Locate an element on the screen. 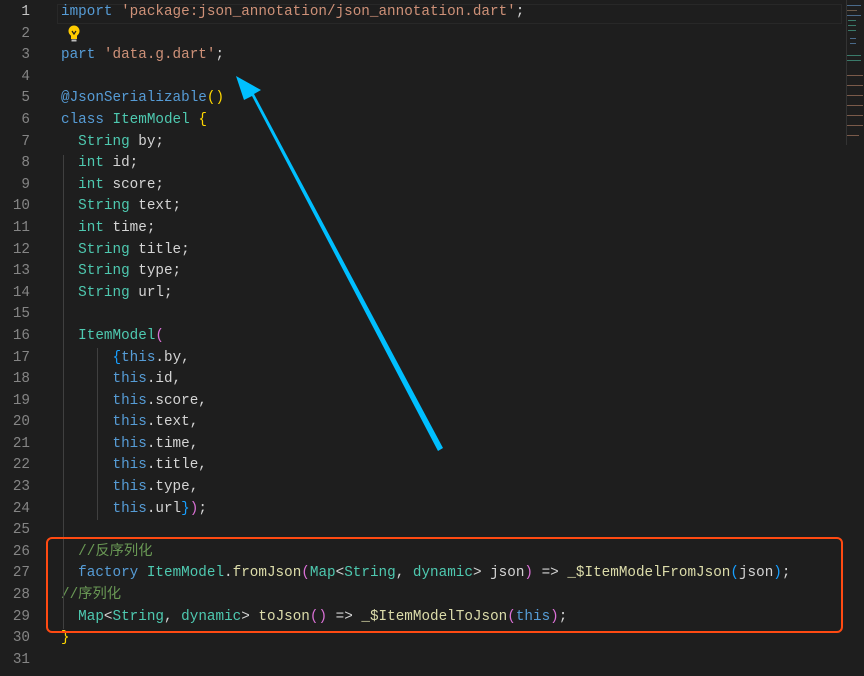 This screenshot has width=864, height=676. annotation-arrow is located at coordinates (339, 263).